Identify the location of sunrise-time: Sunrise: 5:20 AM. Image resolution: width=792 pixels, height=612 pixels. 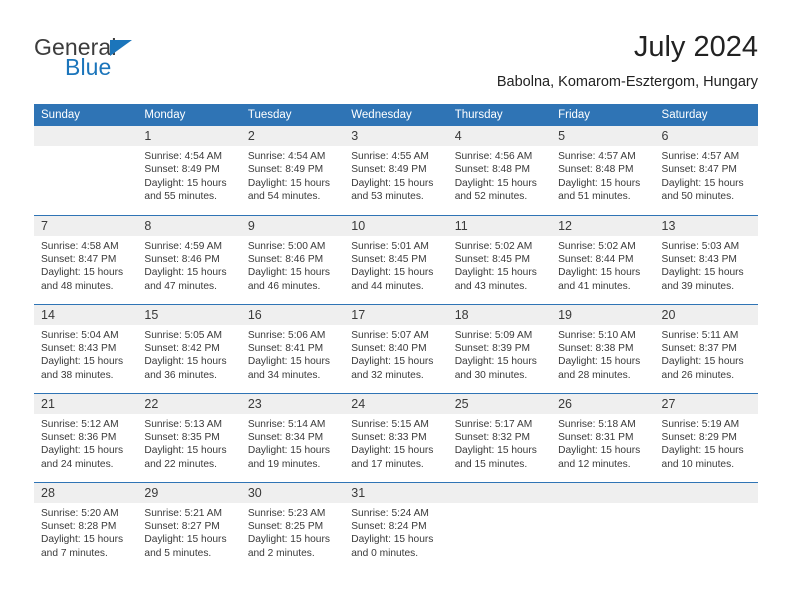
(80, 513).